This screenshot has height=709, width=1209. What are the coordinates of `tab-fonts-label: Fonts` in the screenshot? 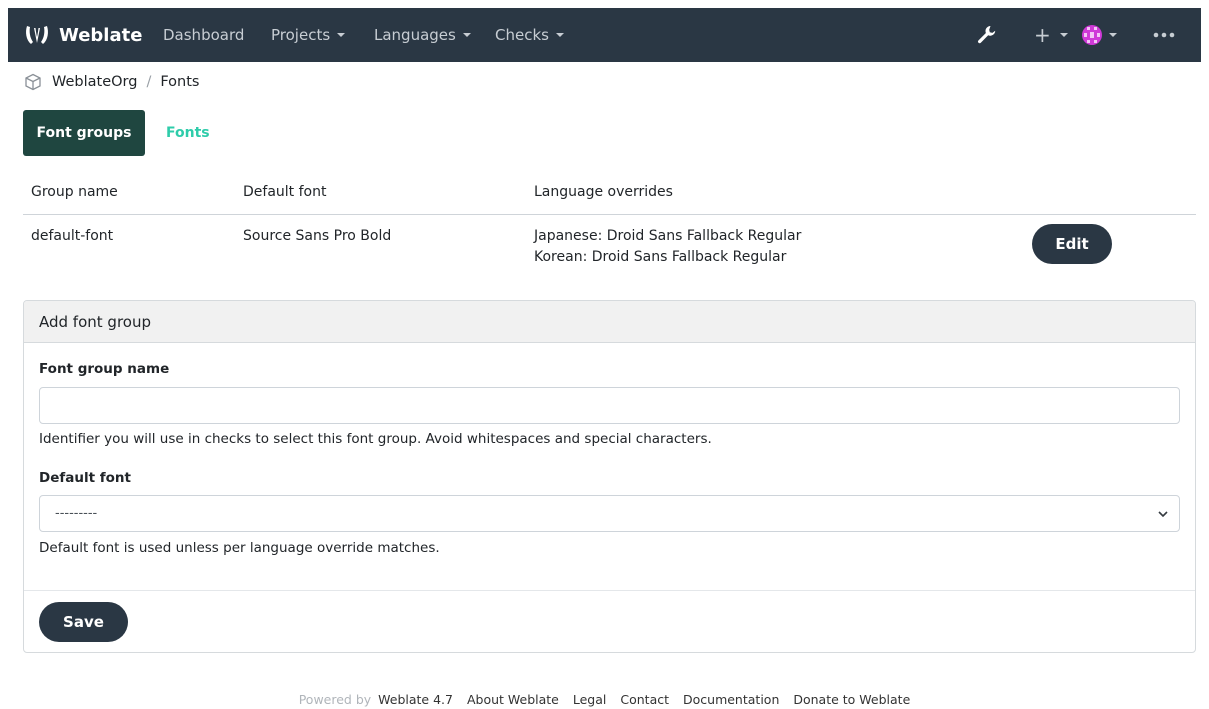 It's located at (188, 133).